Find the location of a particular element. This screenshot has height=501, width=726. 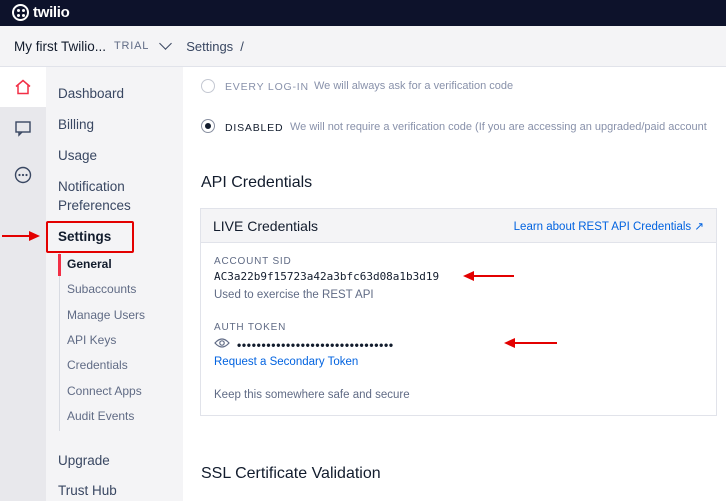

sidebar-item-trust-hub: Trust Hub is located at coordinates (87, 490).